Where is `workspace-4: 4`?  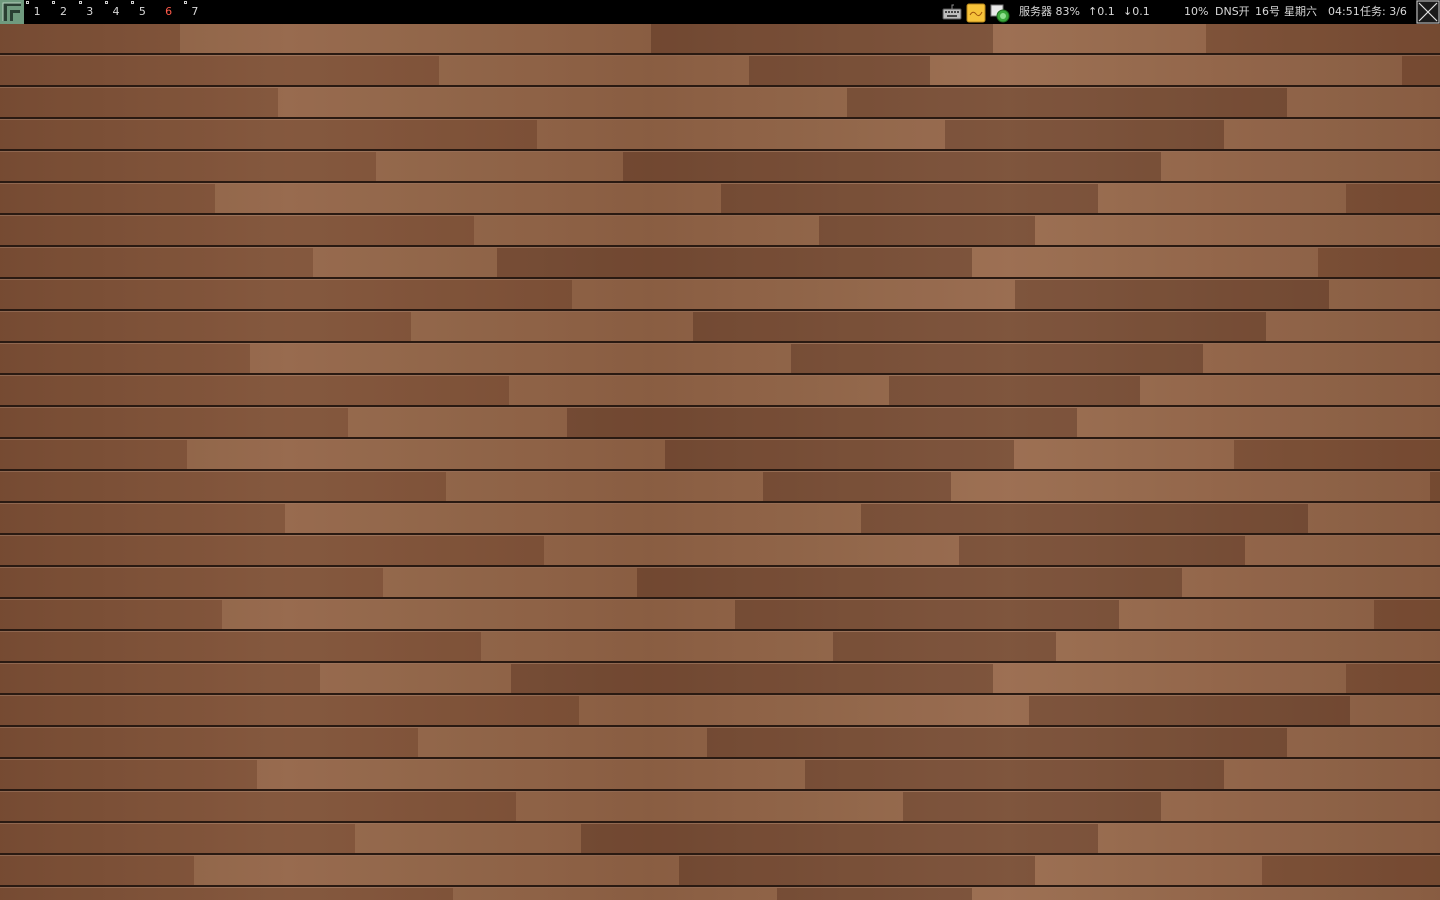 workspace-4: 4 is located at coordinates (116, 12).